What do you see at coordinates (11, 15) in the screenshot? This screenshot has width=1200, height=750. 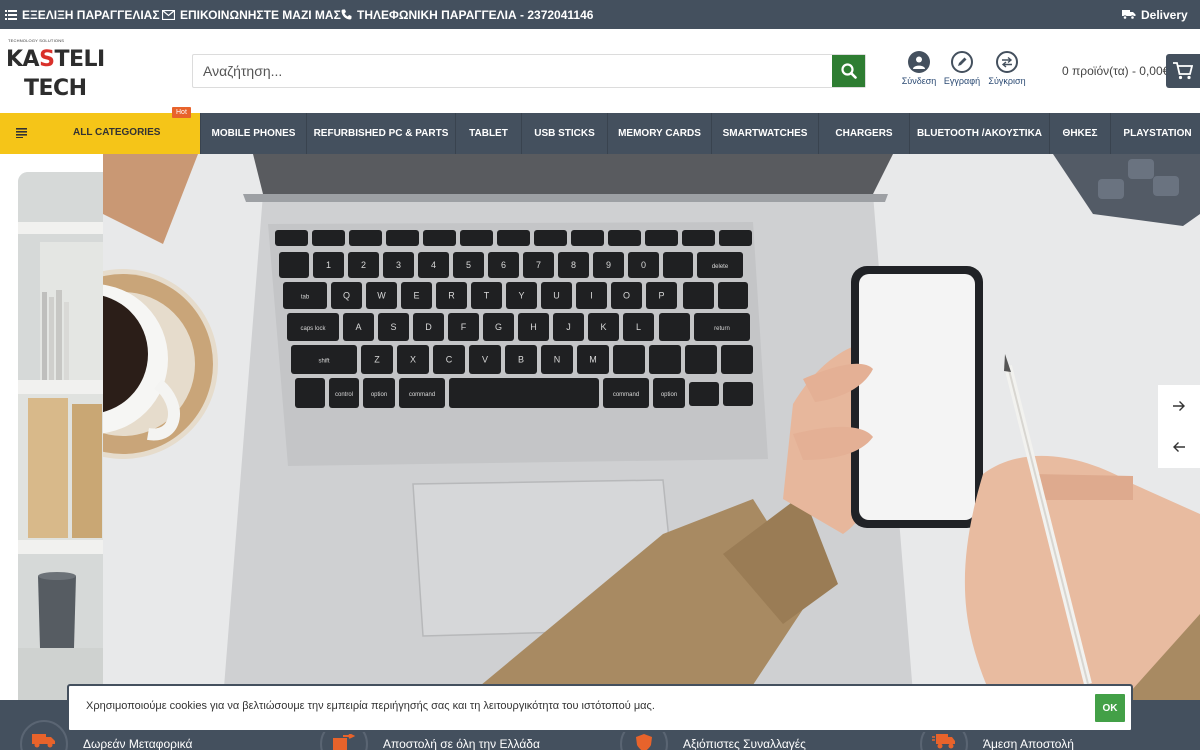 I see `list-icon` at bounding box center [11, 15].